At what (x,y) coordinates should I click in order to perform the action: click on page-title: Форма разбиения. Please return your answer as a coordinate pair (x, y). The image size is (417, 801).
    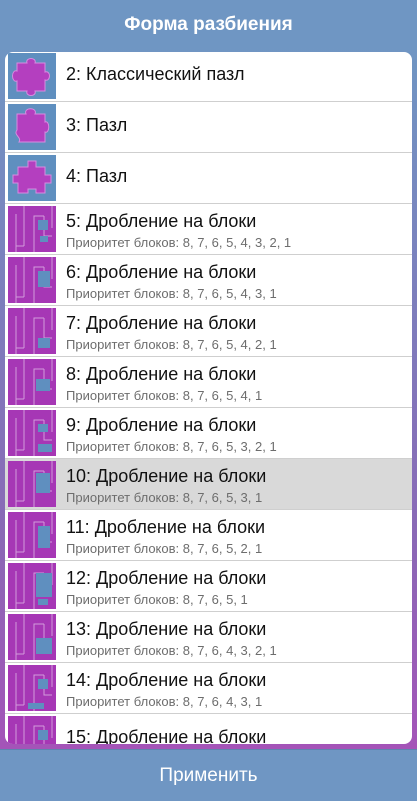
    Looking at the image, I should click on (208, 24).